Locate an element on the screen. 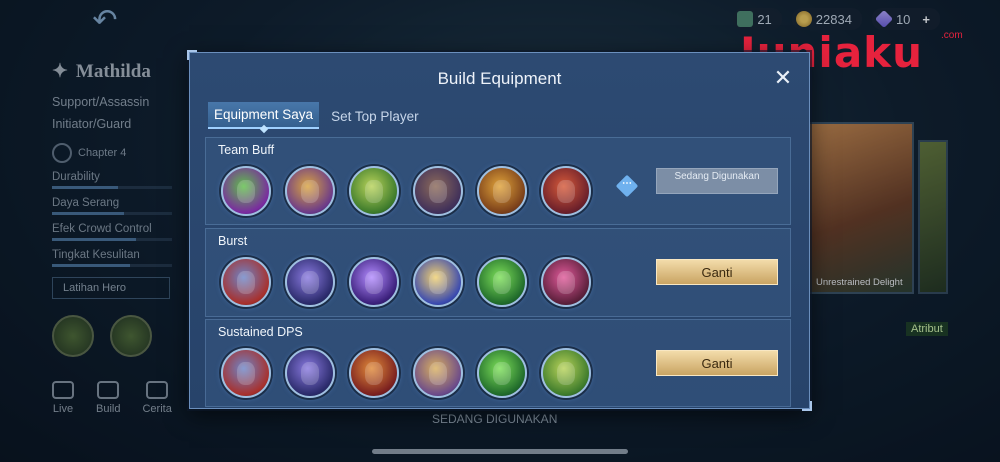 Image resolution: width=1000 pixels, height=462 pixels. build-section-sustained-dps: Sustained DPS Ganti is located at coordinates (498, 363).